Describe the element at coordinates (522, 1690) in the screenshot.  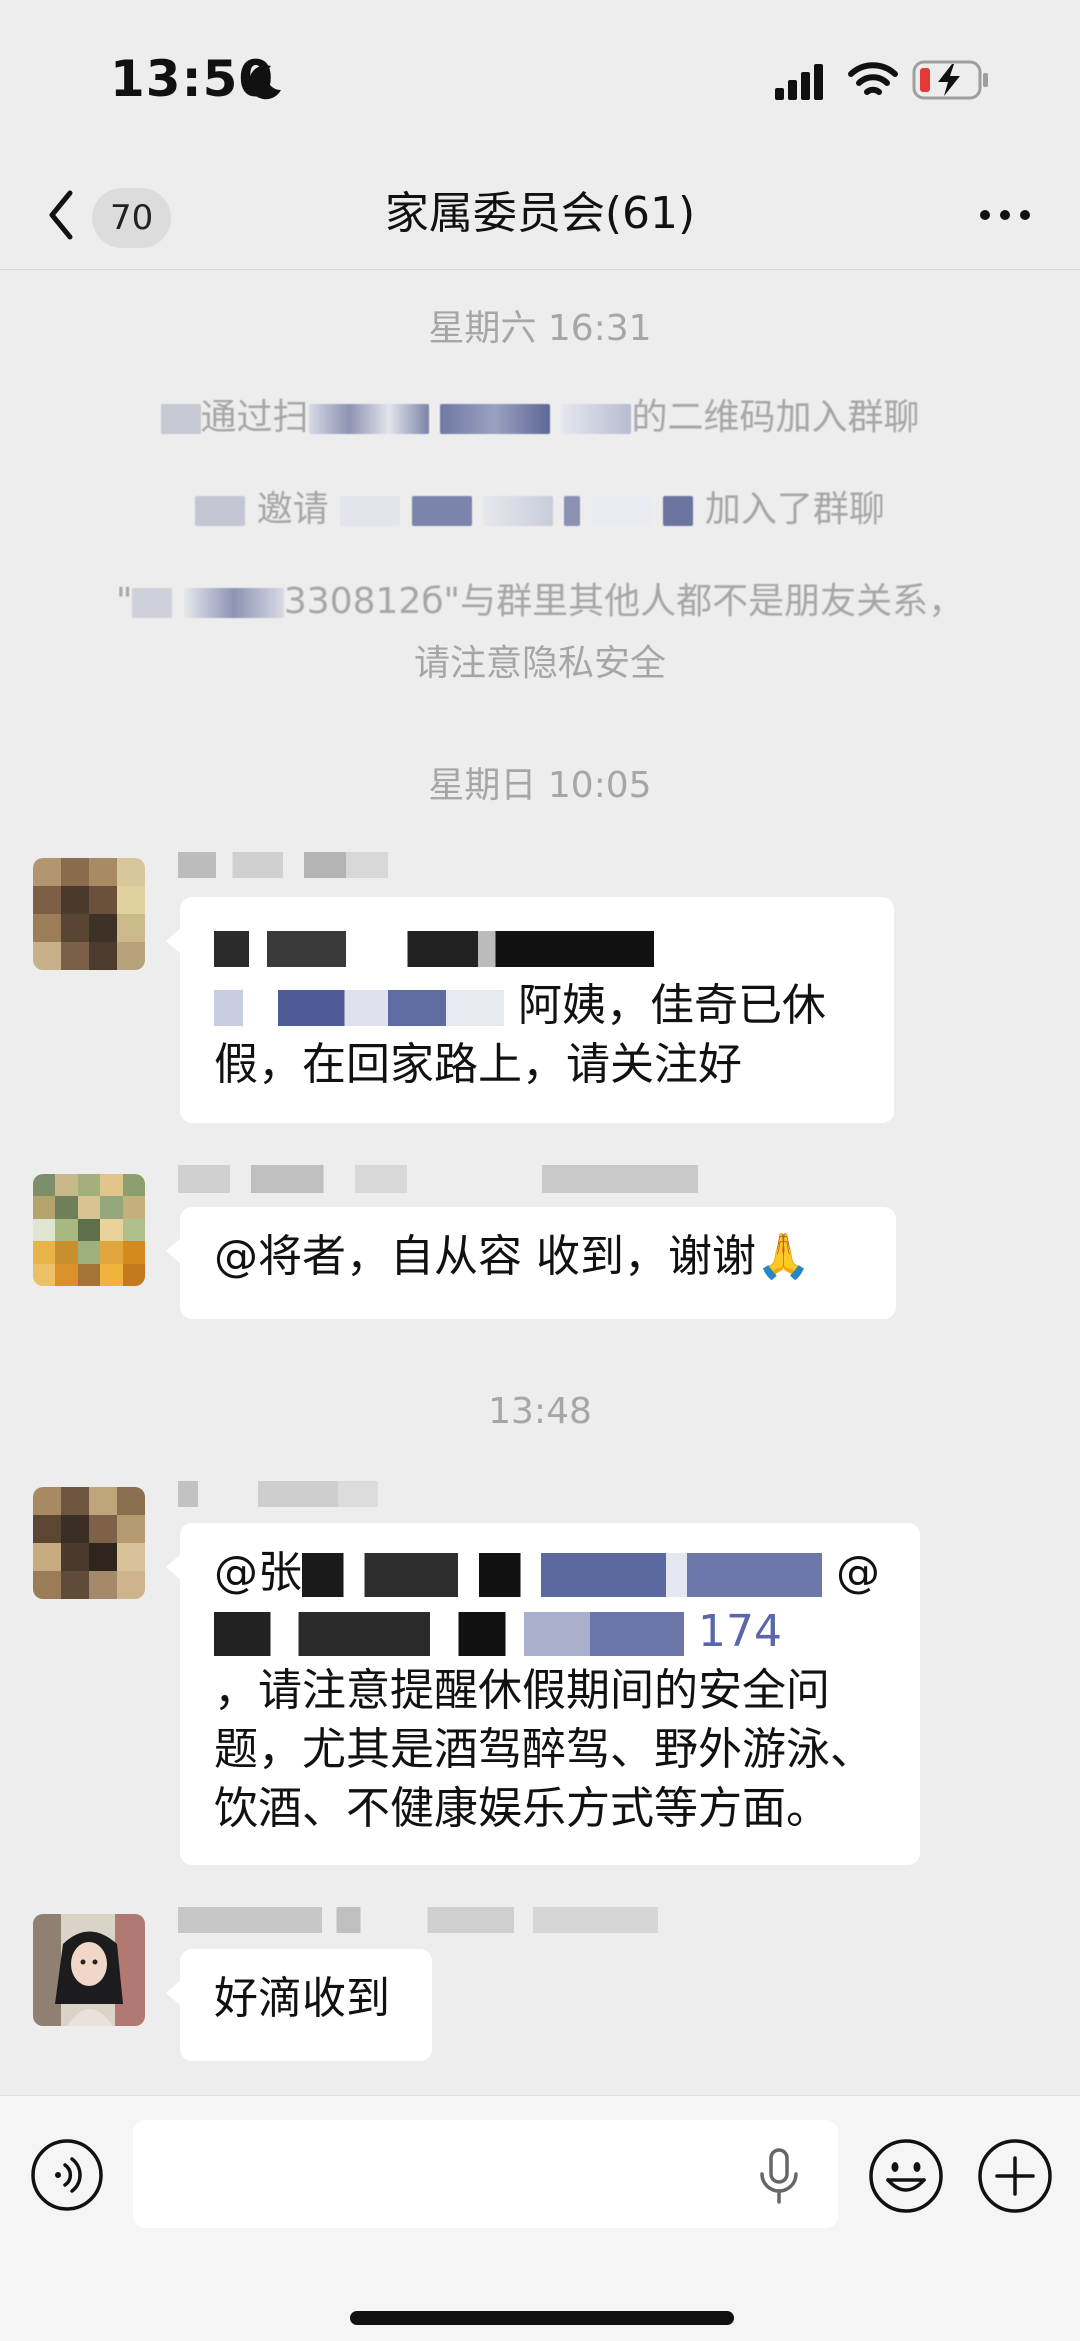
I see `message-text: ，请注意提醒休假期间的安全问` at that location.